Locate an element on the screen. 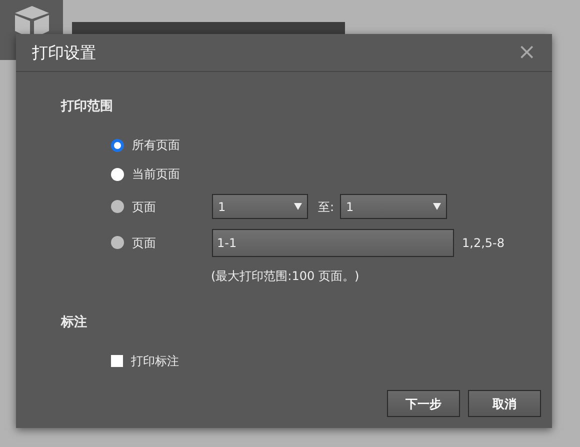 Image resolution: width=580 pixels, height=447 pixels. section-heading: 打印范围 is located at coordinates (87, 107).